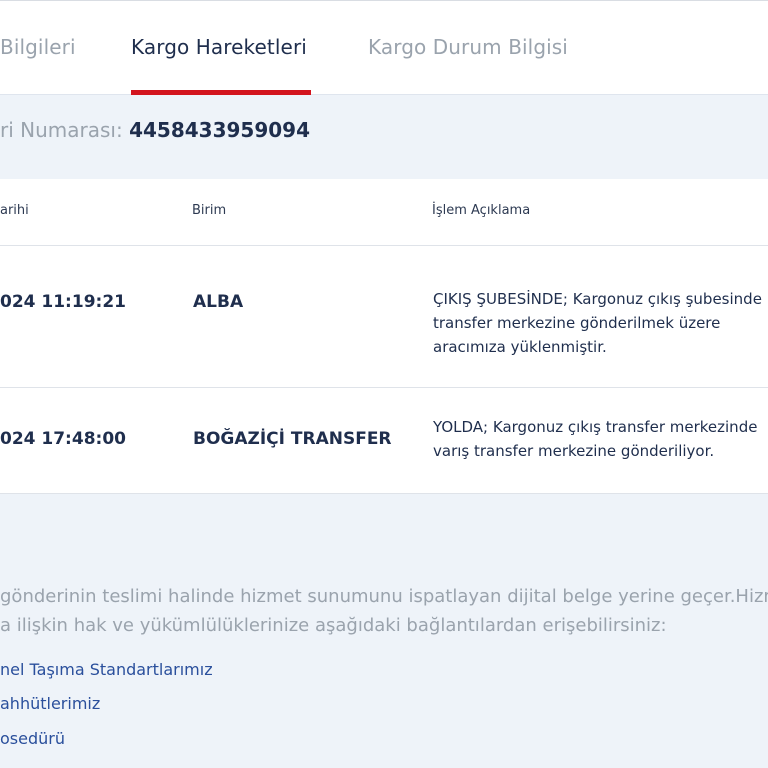 This screenshot has height=768, width=768. Describe the element at coordinates (221, 92) in the screenshot. I see `active-tab-indicator` at that location.